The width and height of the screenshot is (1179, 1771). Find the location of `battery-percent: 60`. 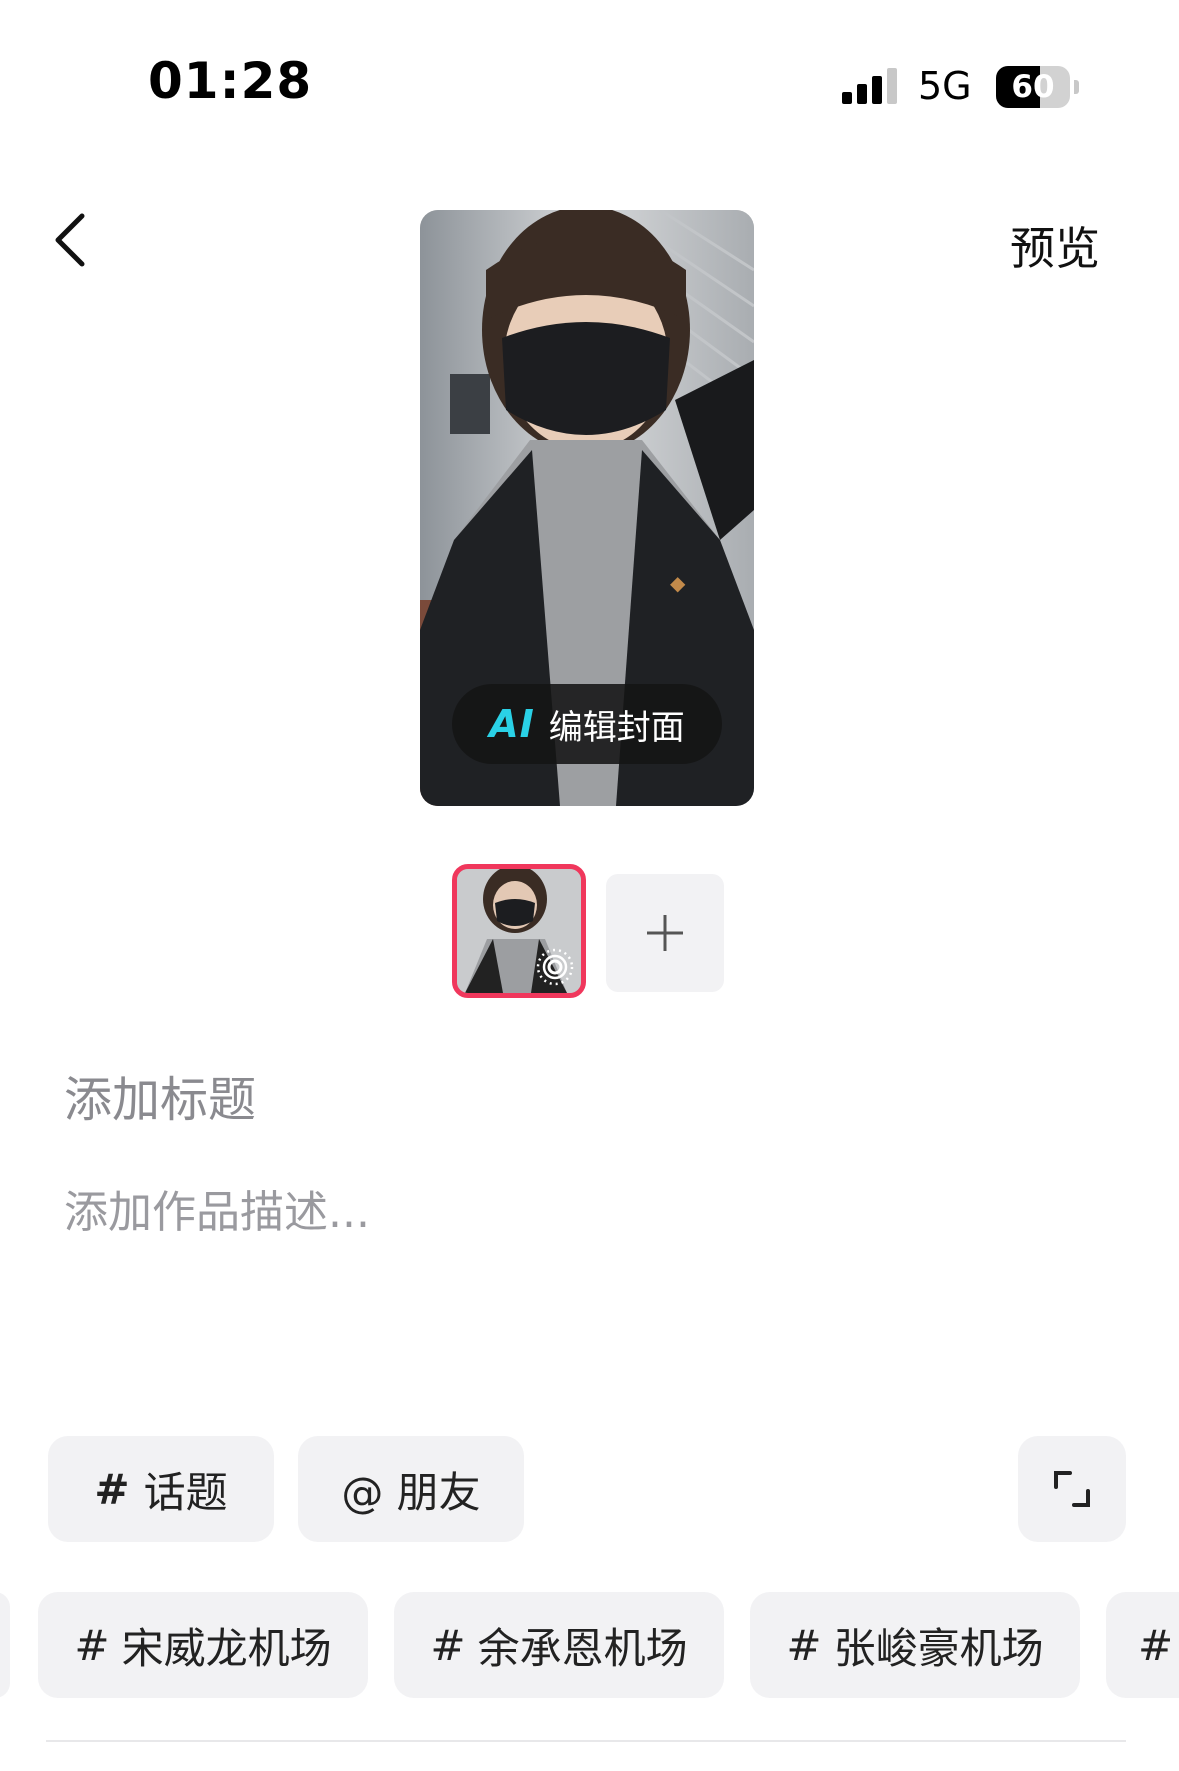

battery-percent: 60 is located at coordinates (1033, 87).